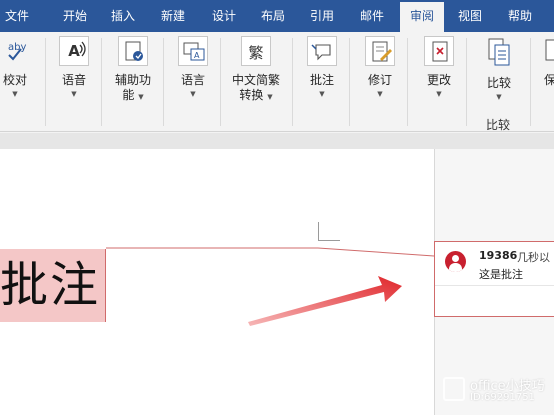  What do you see at coordinates (438, 80) in the screenshot?
I see `changes-label: 更改` at bounding box center [438, 80].